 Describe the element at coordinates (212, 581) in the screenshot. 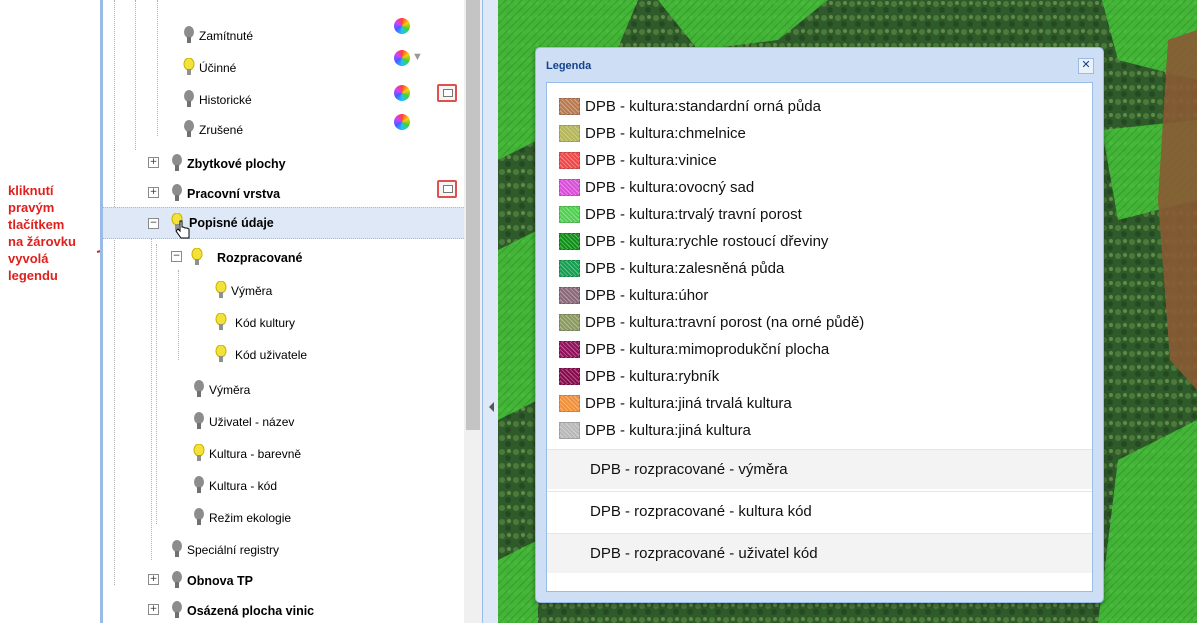

I see `tree-item-obnova-tp: Obnova TP` at that location.